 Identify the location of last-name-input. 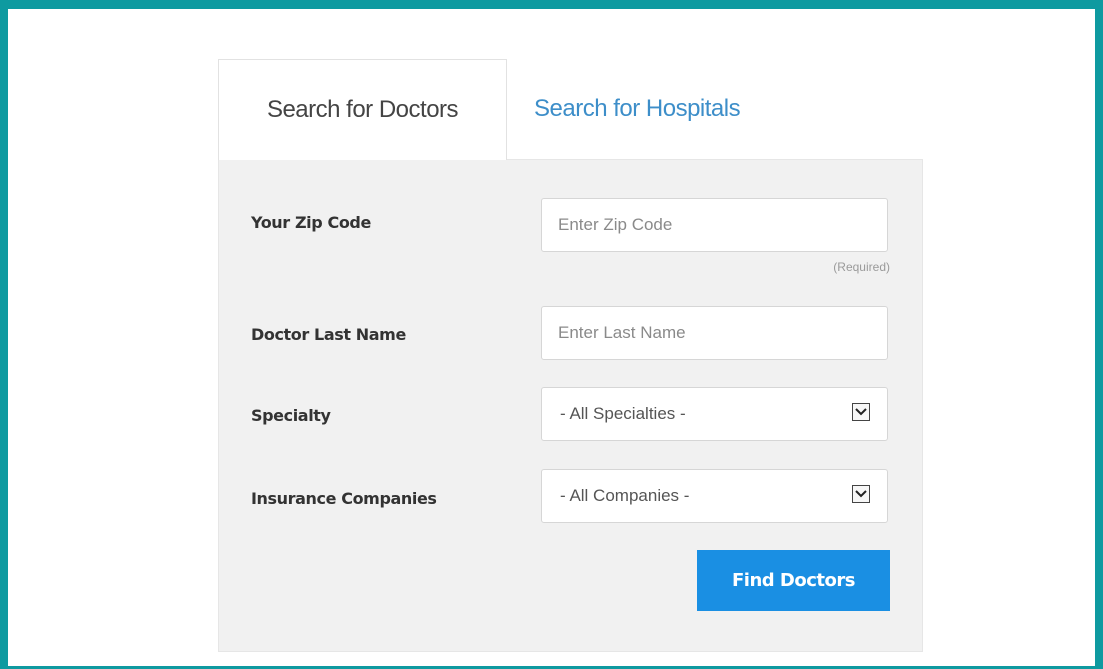
(714, 333).